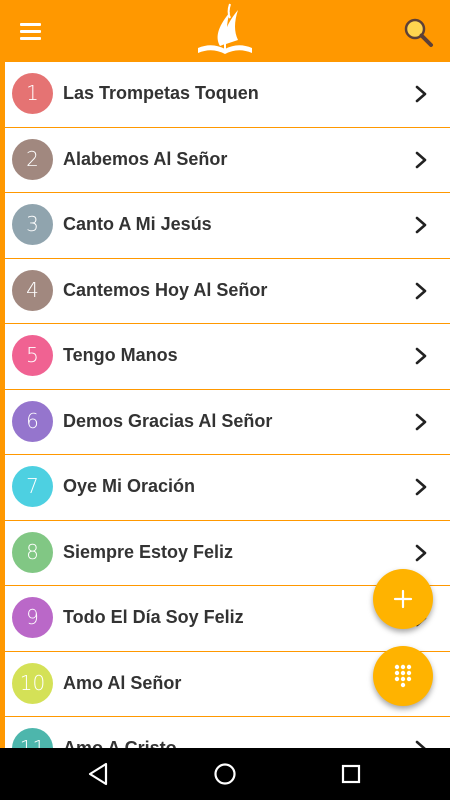  I want to click on list-item: 6 Demos Gracias Al Señor, so click(227, 422).